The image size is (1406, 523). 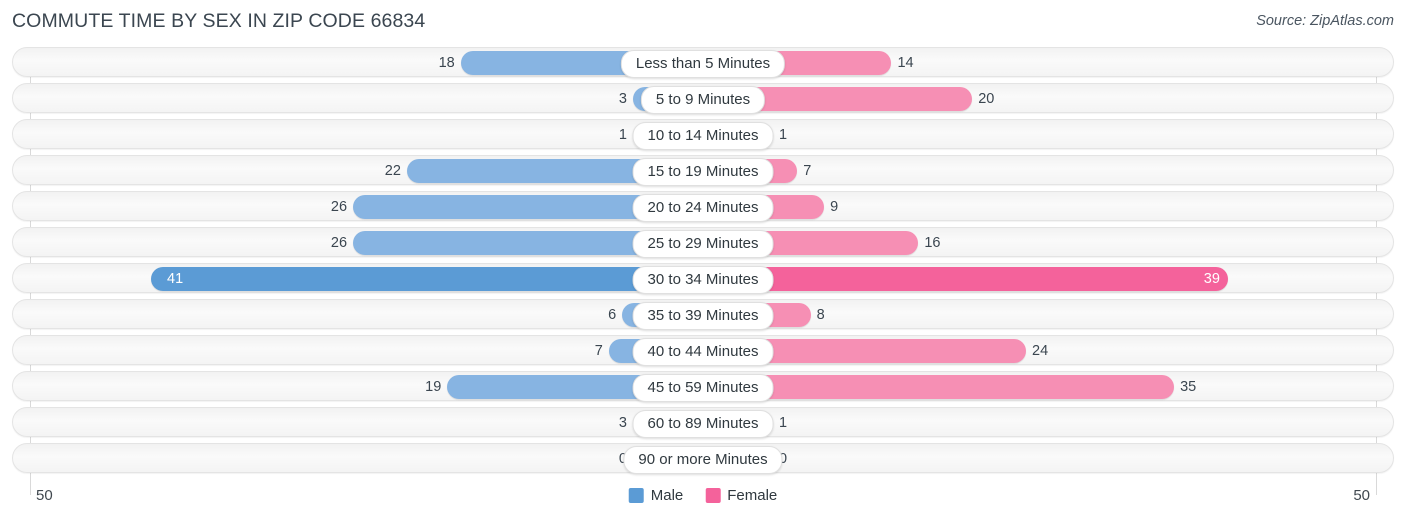 I want to click on legend-item-female: Female, so click(x=741, y=495).